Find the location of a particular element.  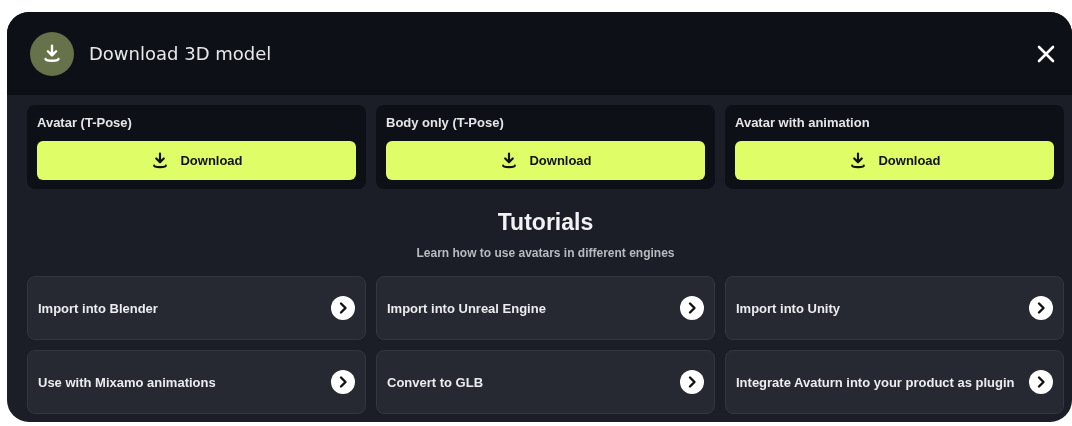

tutorial-link: Use with Mixamo animations is located at coordinates (196, 382).